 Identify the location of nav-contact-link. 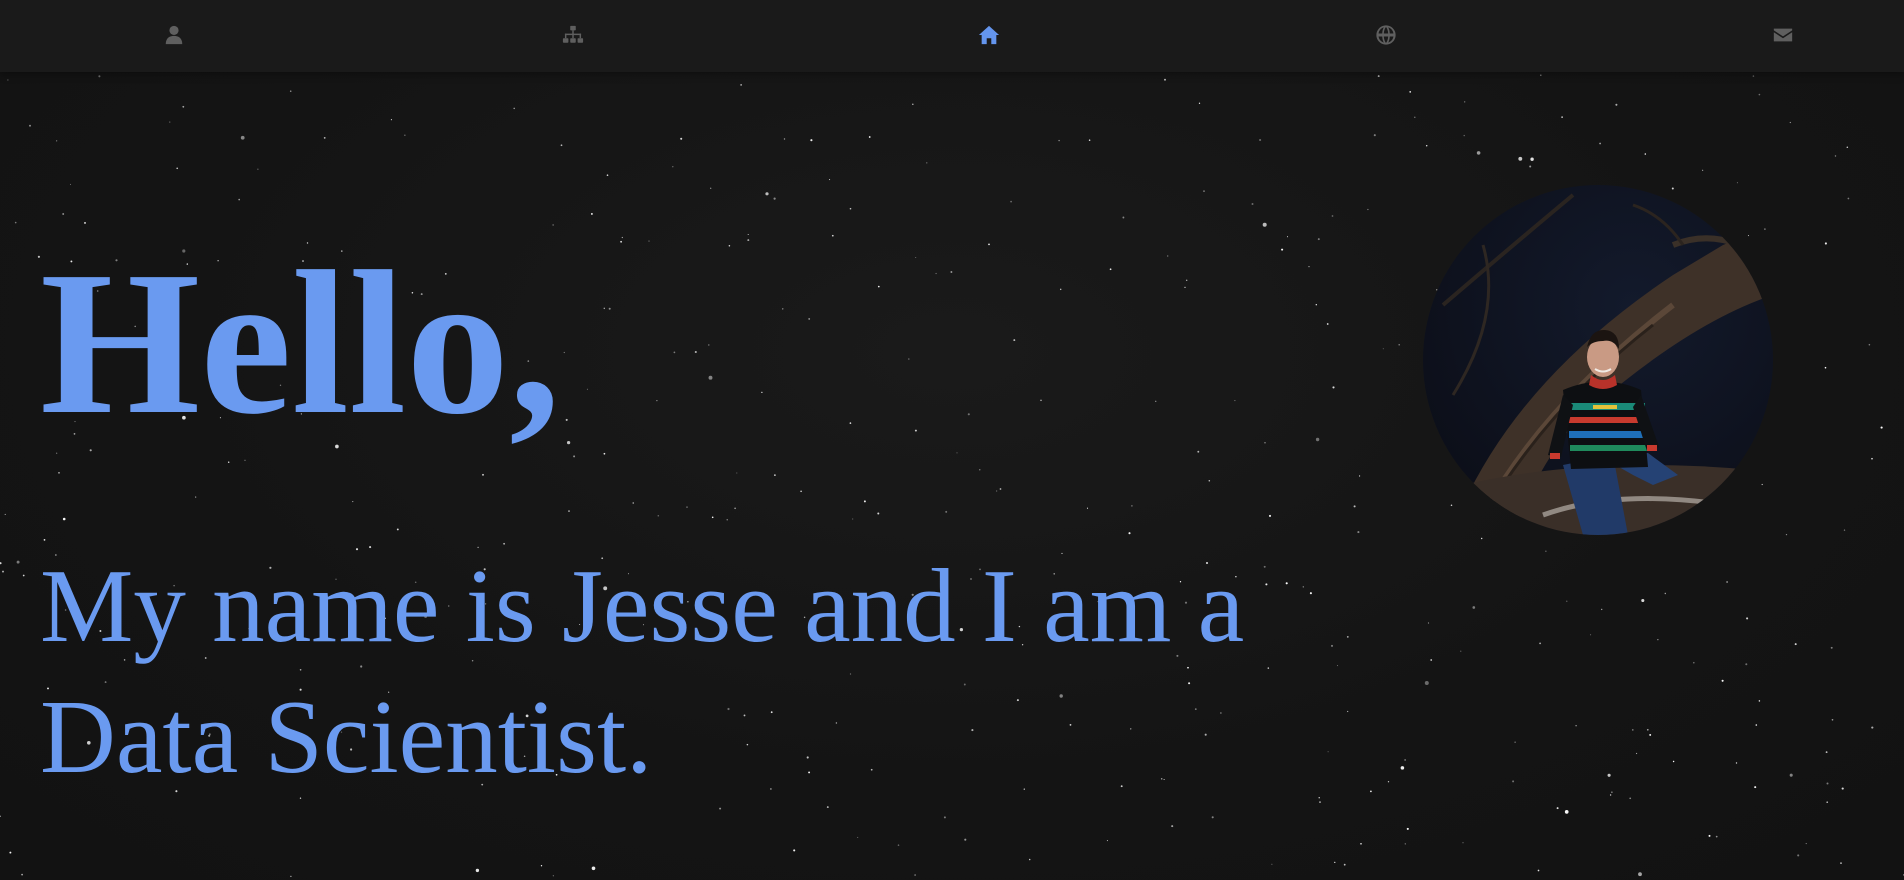
(1783, 35).